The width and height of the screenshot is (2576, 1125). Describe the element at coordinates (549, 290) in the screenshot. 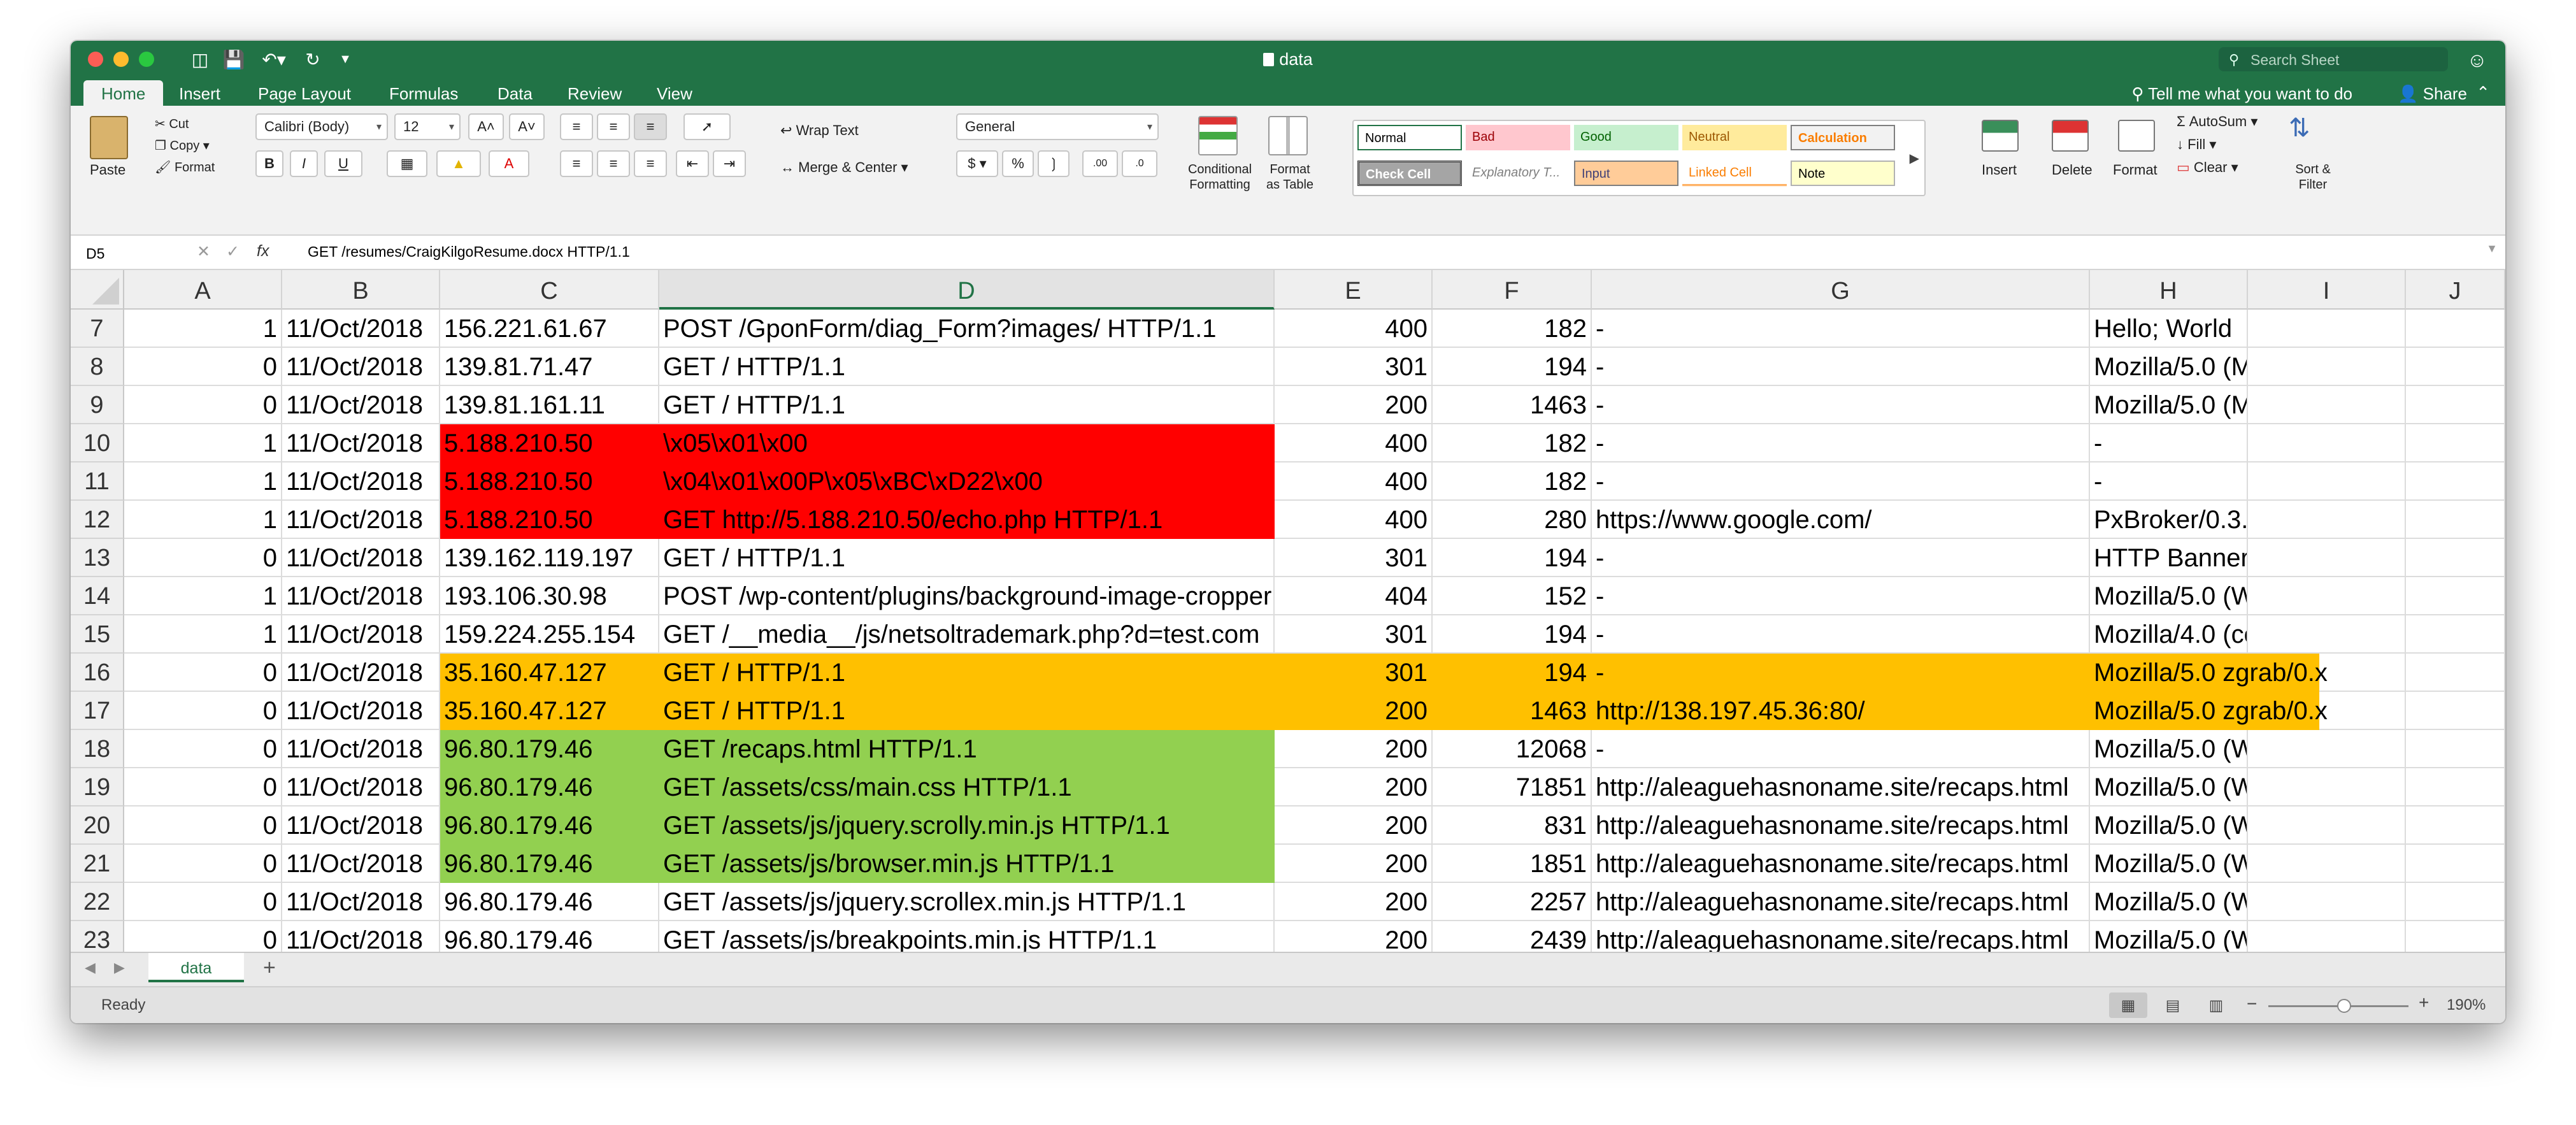

I see `column-header-c: C` at that location.